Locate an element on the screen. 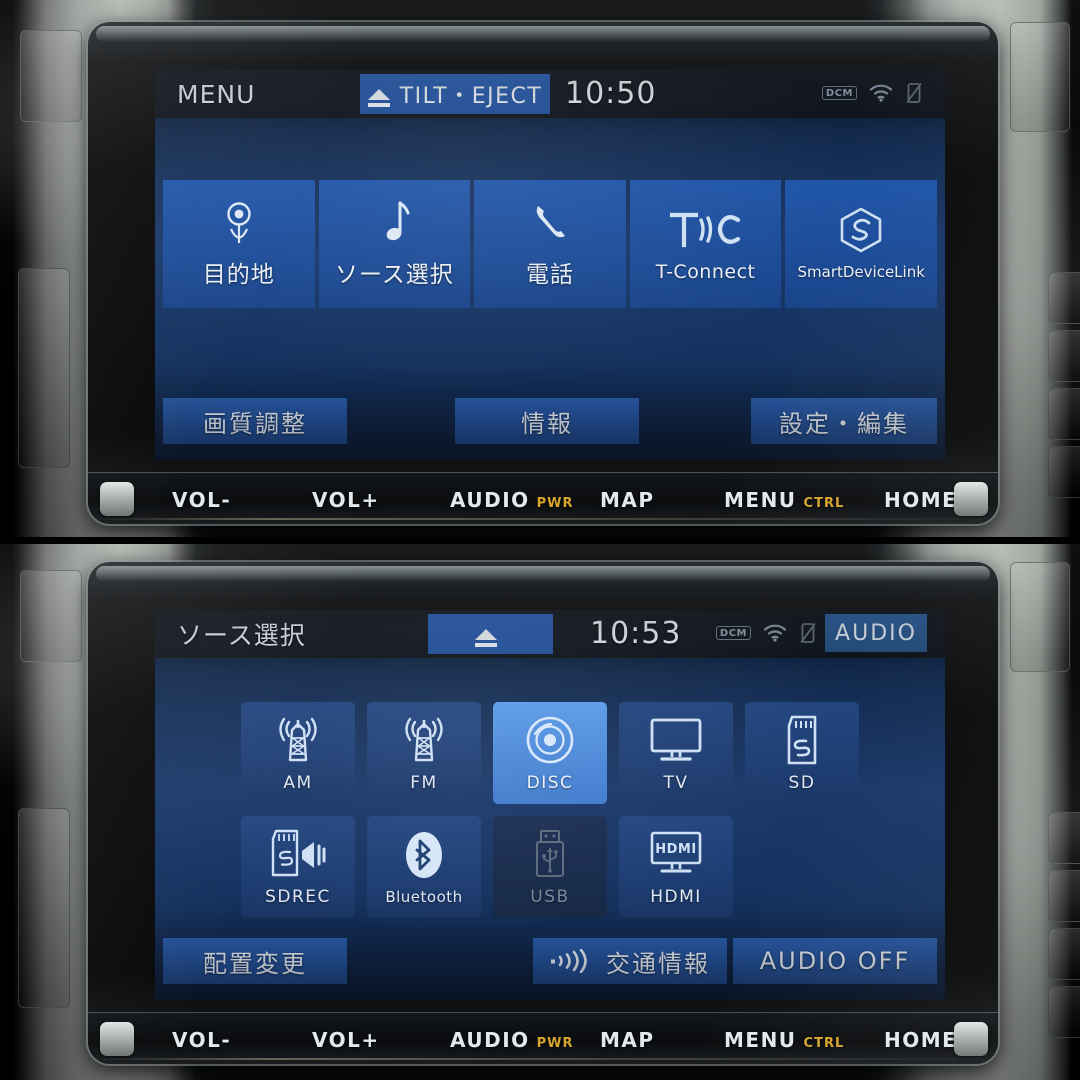 Image resolution: width=1080 pixels, height=1080 pixels. source-tile-sdrec: SDREC is located at coordinates (298, 867).